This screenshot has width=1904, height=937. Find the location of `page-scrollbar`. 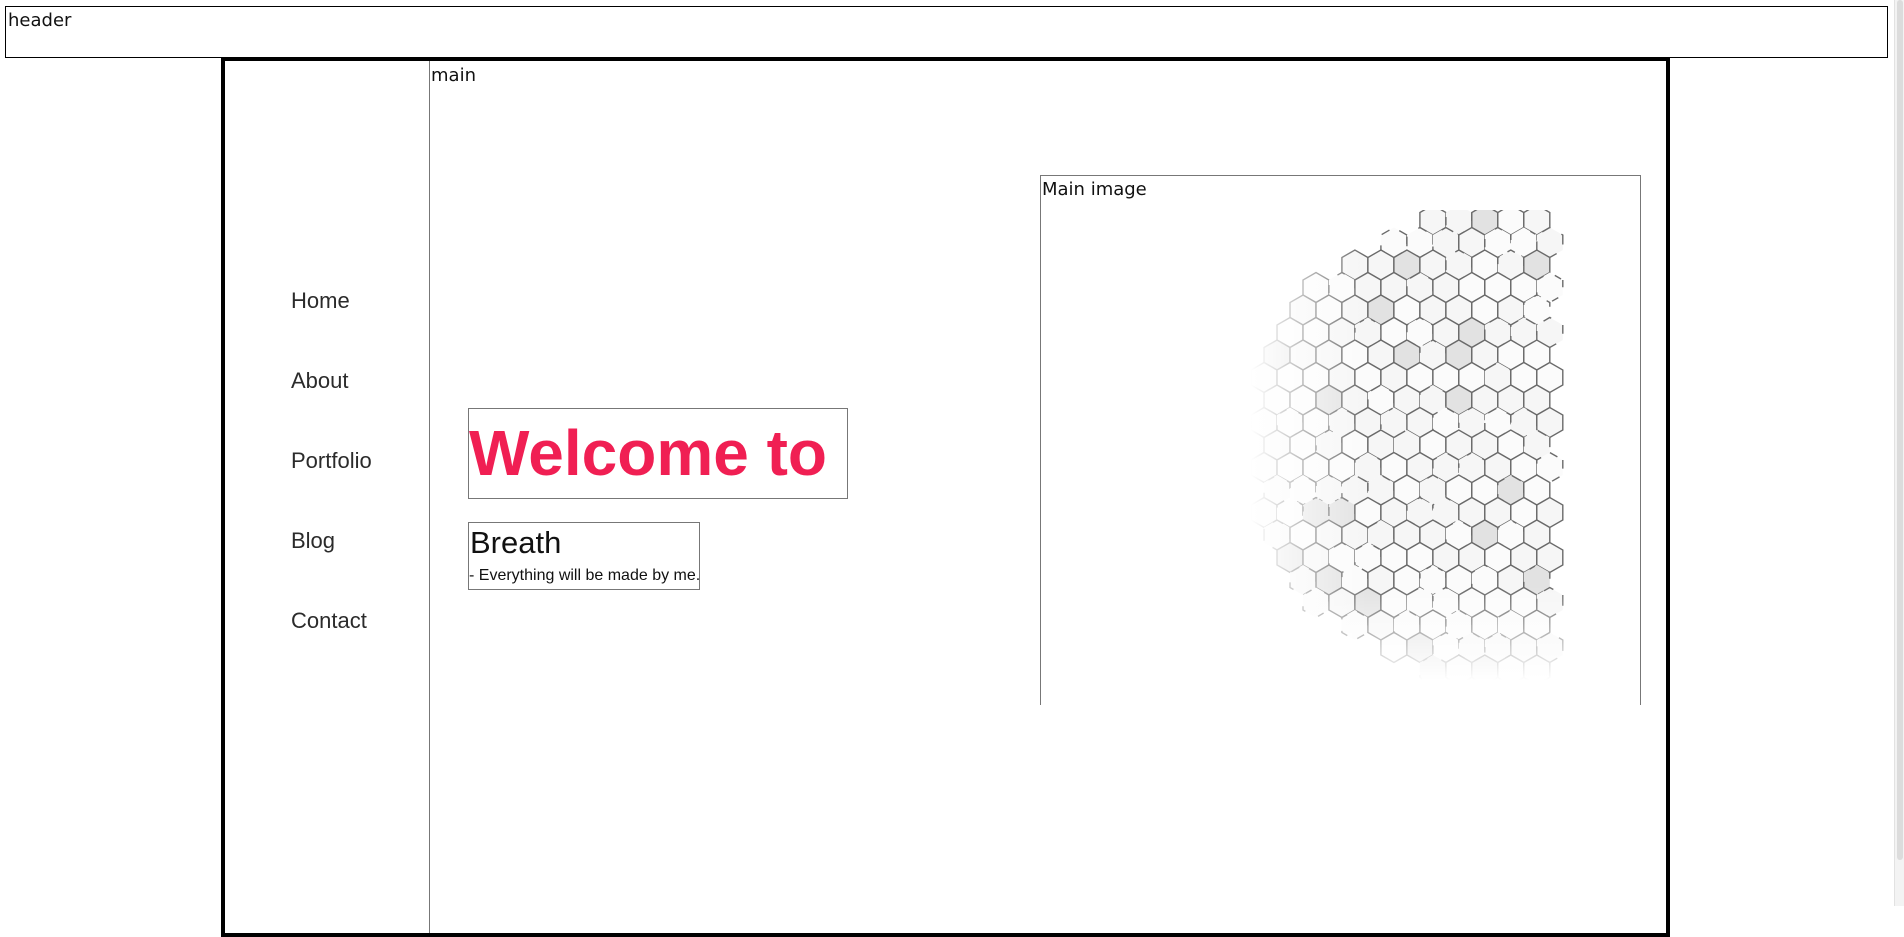

page-scrollbar is located at coordinates (1899, 453).